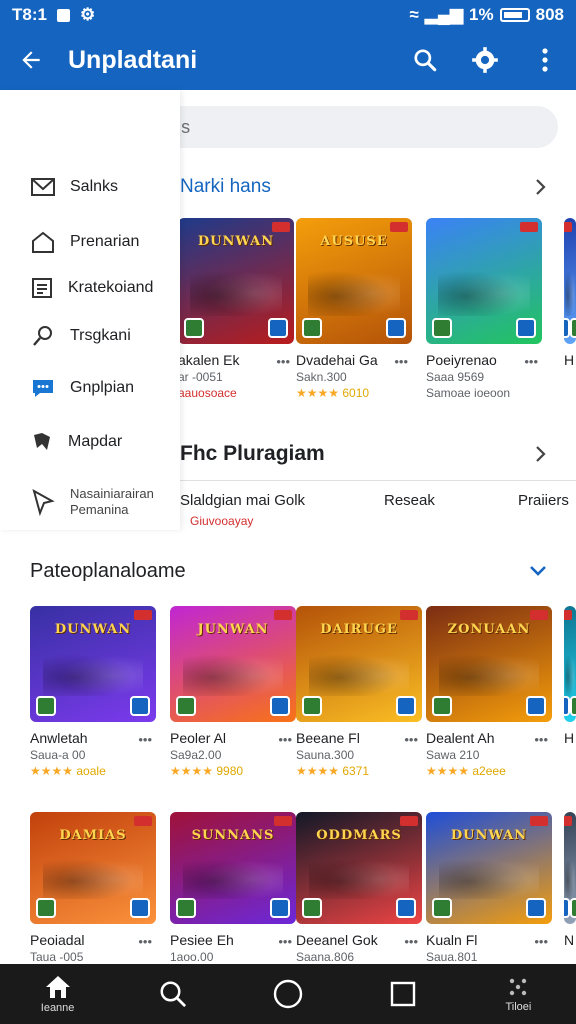 The image size is (576, 1024). I want to click on game-meta: ar -0051, so click(200, 377).